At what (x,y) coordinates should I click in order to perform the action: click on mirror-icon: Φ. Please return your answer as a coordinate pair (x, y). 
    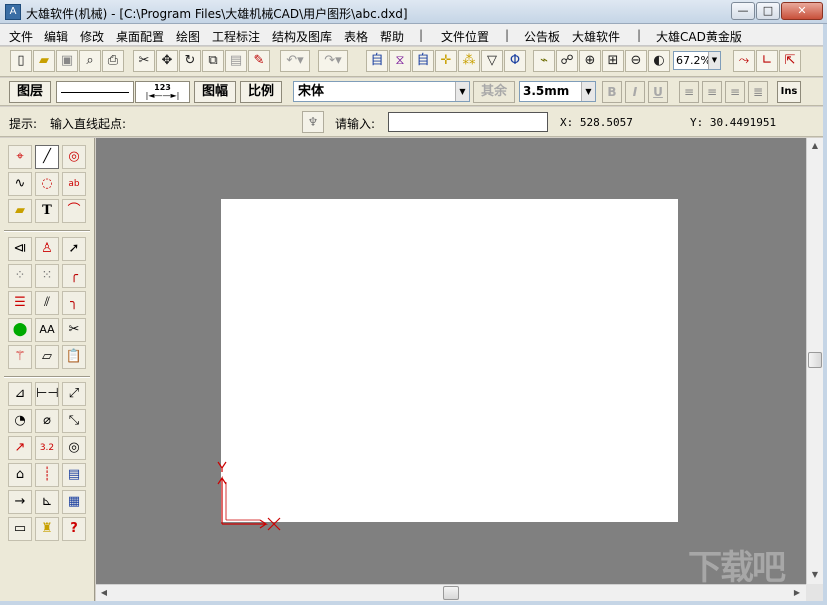
    Looking at the image, I should click on (515, 61).